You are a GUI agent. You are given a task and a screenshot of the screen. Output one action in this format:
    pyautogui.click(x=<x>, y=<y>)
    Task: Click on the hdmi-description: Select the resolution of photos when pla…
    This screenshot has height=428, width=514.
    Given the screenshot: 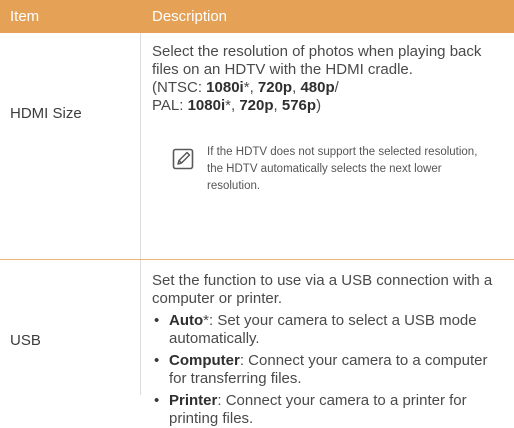 What is the action you would take?
    pyautogui.click(x=329, y=79)
    